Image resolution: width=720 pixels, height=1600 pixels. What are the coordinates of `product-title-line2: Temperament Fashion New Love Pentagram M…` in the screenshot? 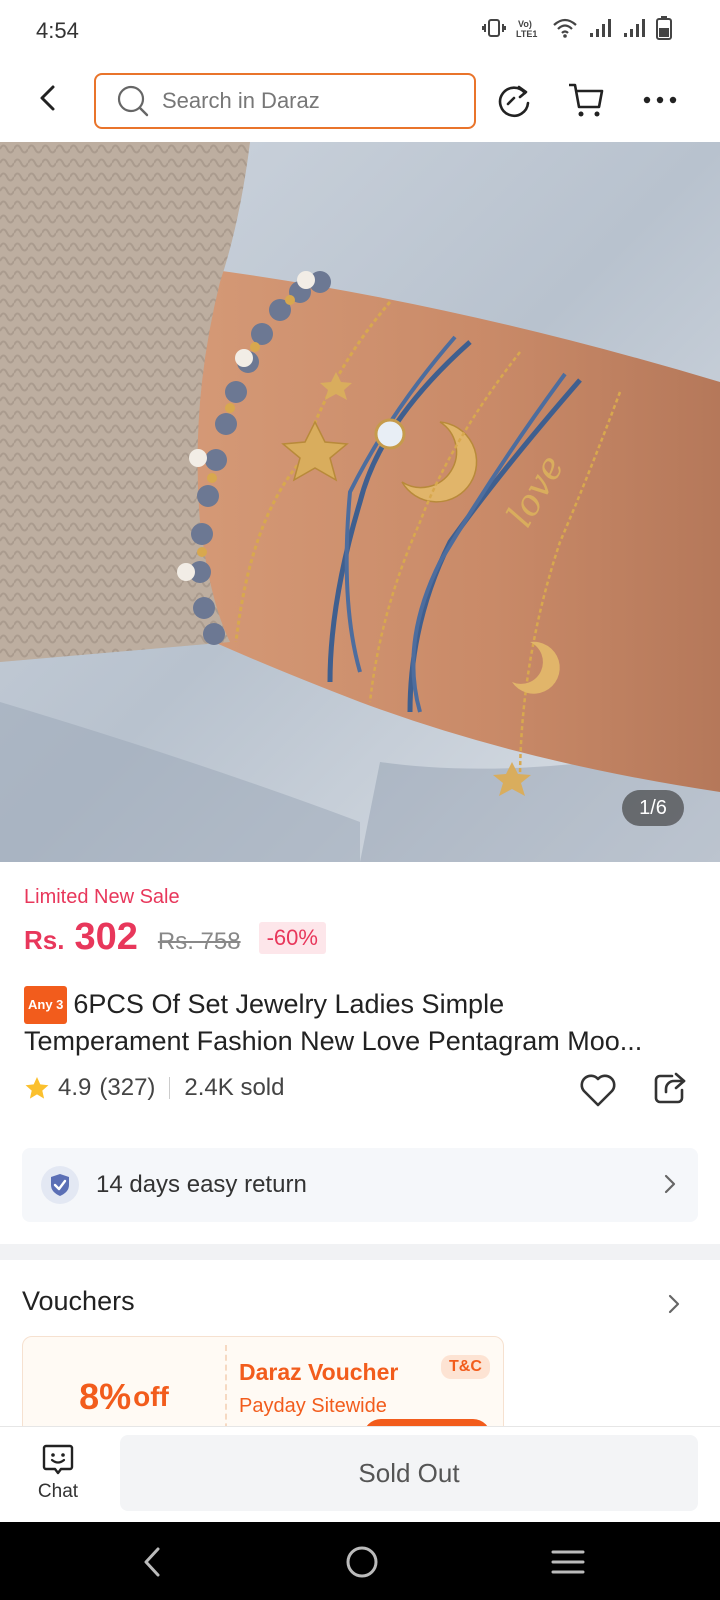 It's located at (333, 1041).